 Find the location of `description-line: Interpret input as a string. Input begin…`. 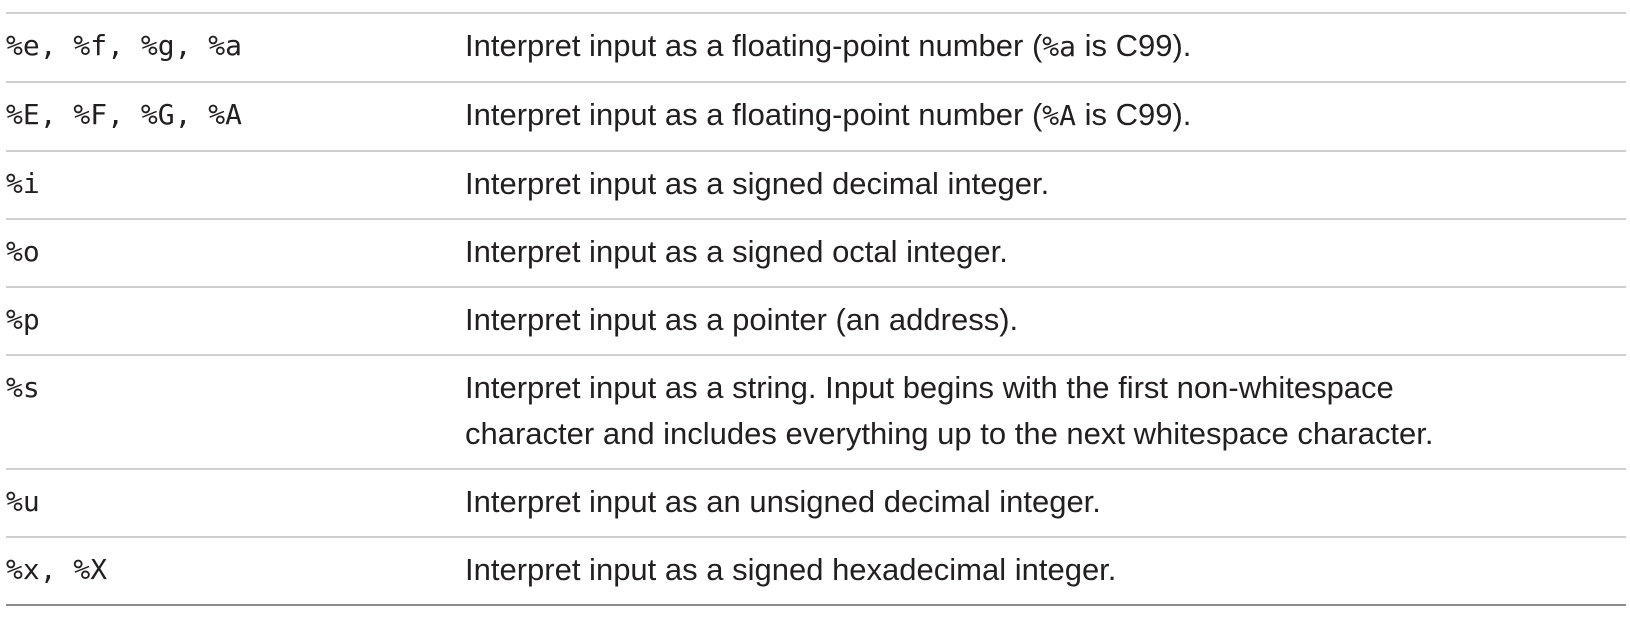

description-line: Interpret input as a string. Input begin… is located at coordinates (929, 387).